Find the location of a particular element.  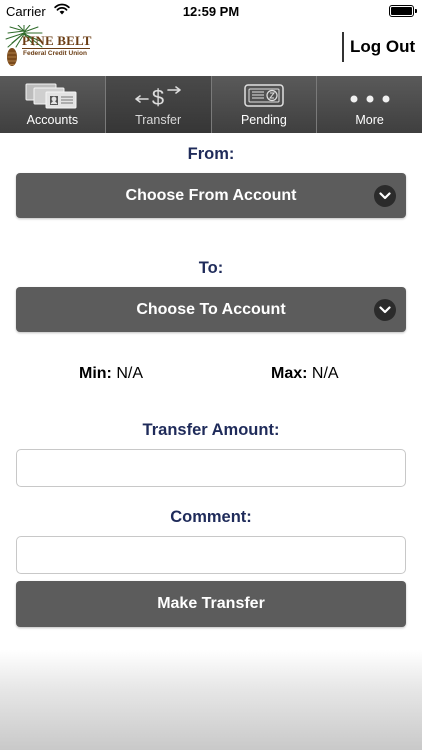

status-time: 12:59 PM is located at coordinates (211, 11).